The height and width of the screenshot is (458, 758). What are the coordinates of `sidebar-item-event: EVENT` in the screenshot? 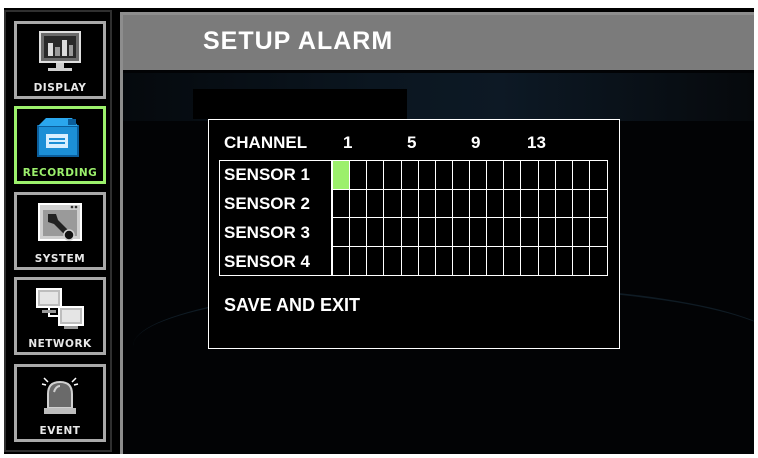 It's located at (60, 403).